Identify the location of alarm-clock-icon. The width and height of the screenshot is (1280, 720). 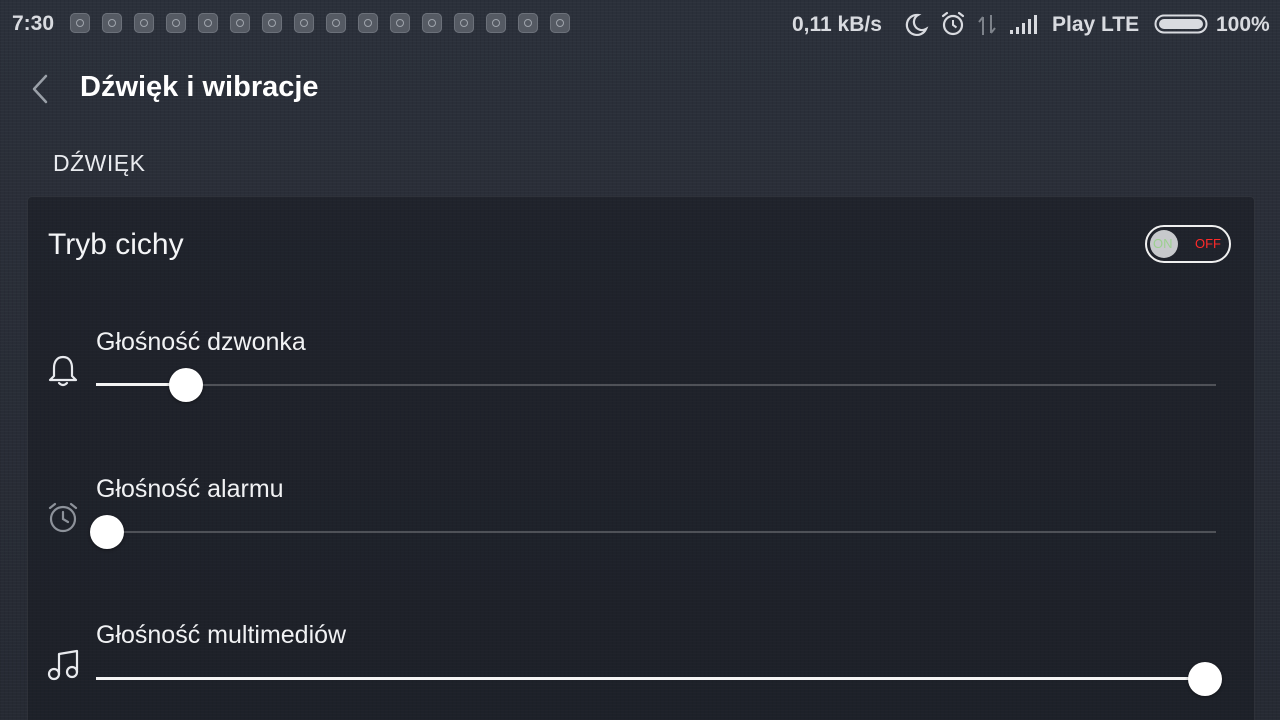
(63, 517).